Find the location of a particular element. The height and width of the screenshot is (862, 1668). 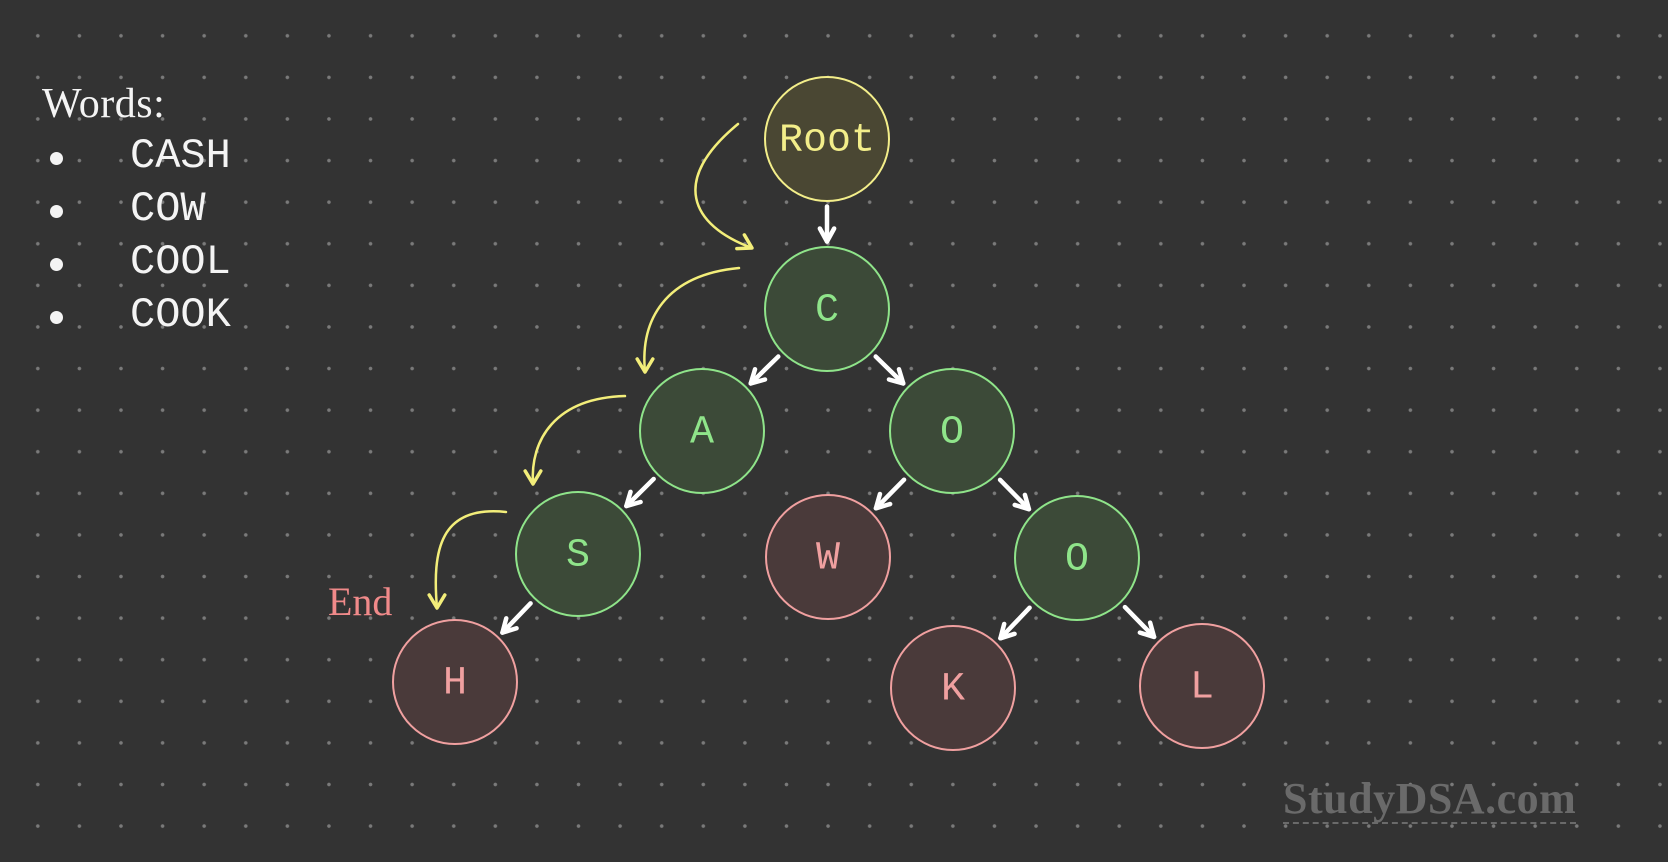

node-label: K is located at coordinates (953, 690).